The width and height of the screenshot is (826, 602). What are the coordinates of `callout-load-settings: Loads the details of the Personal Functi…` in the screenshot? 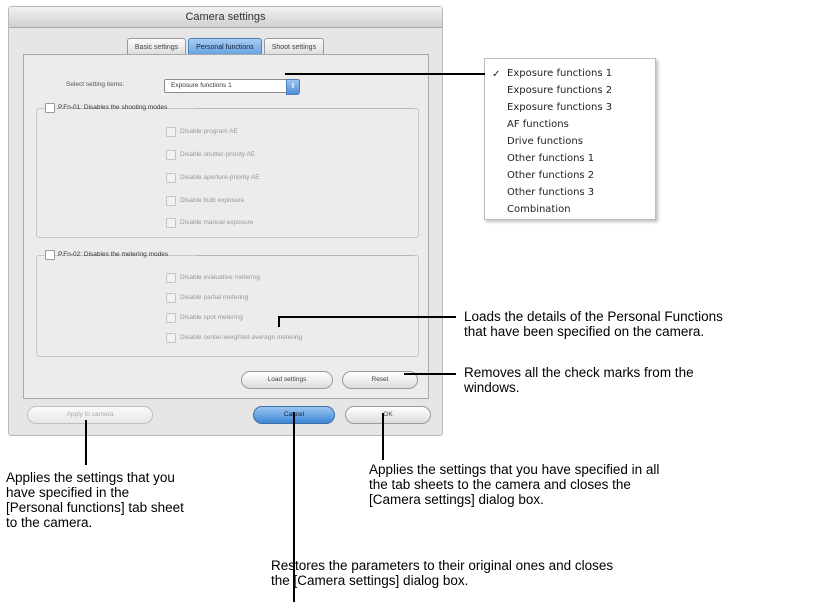 It's located at (593, 324).